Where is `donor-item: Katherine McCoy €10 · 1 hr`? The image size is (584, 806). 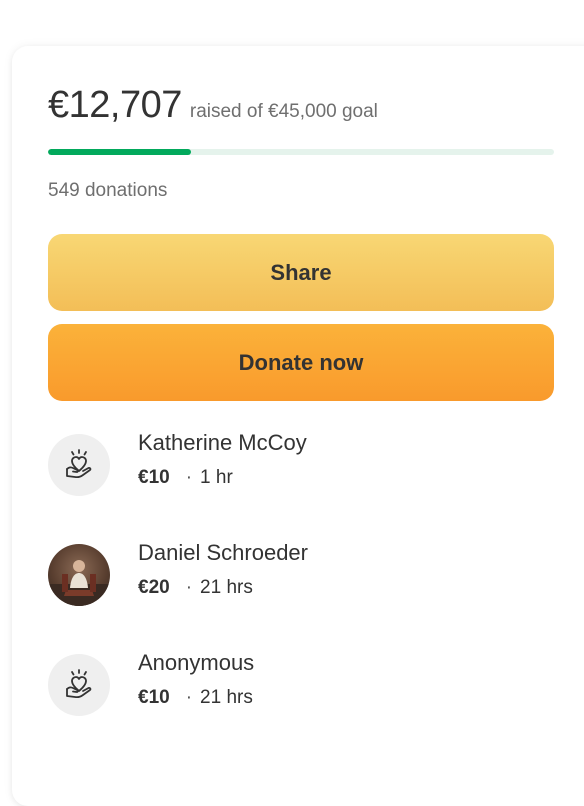
donor-item: Katherine McCoy €10 · 1 hr is located at coordinates (298, 465).